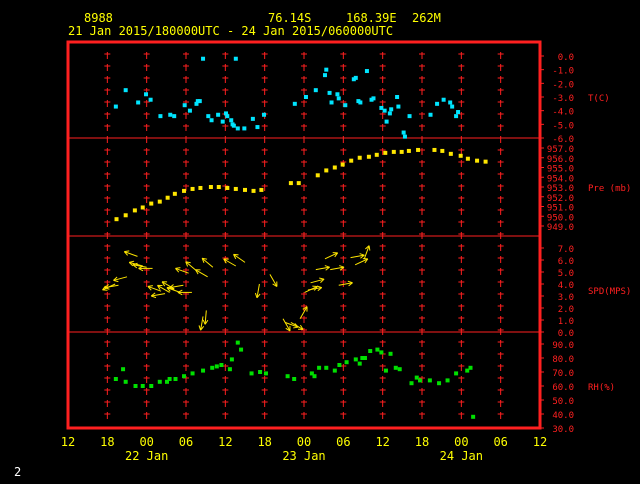 This screenshot has width=640, height=484. Describe the element at coordinates (563, 430) in the screenshot. I see `y-tick-label: 30.0` at that location.